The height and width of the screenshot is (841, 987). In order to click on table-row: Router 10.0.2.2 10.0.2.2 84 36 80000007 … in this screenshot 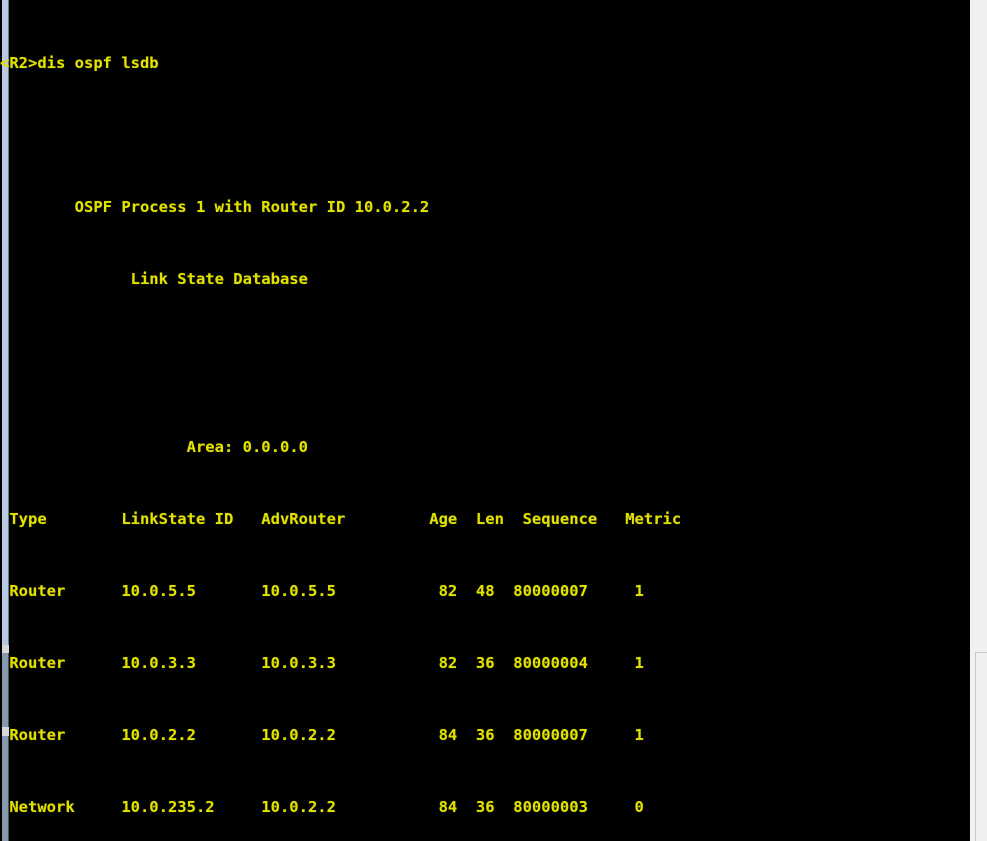, I will do `click(322, 735)`.